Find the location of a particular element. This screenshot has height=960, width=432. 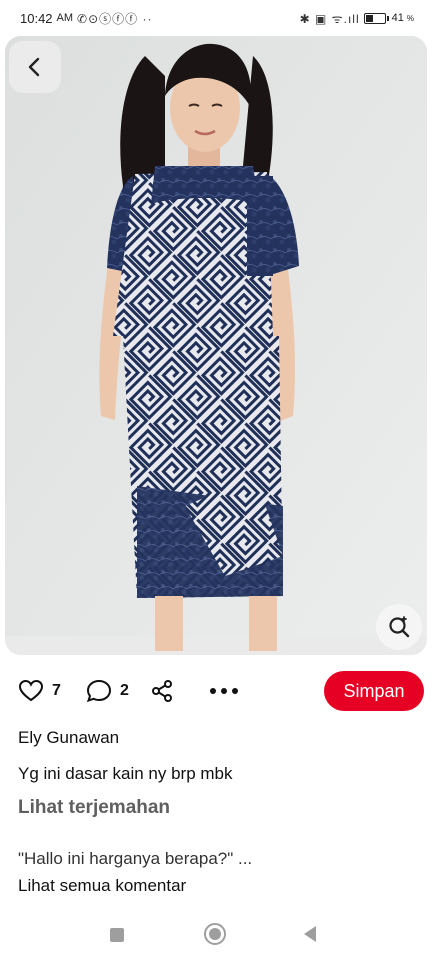

like-button: 7 is located at coordinates (39, 691).